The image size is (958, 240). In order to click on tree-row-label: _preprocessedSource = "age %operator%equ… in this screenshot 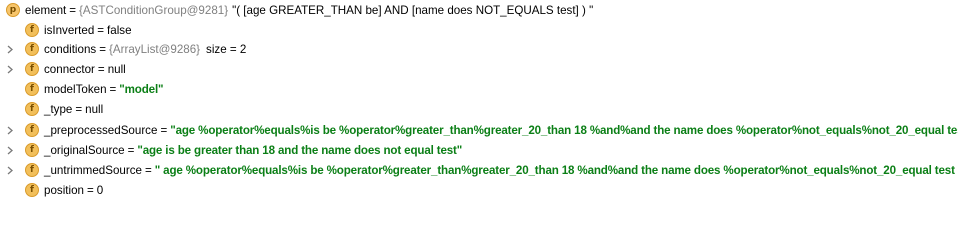, I will do `click(501, 130)`.